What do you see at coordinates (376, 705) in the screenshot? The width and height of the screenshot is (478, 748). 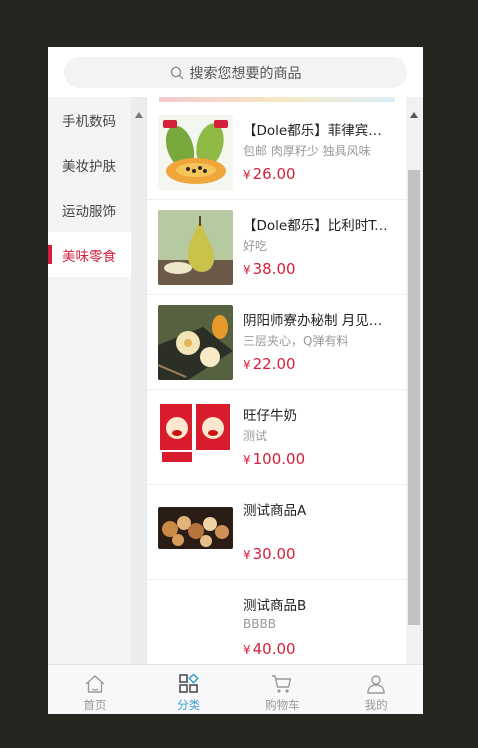 I see `tab-label: 我的` at bounding box center [376, 705].